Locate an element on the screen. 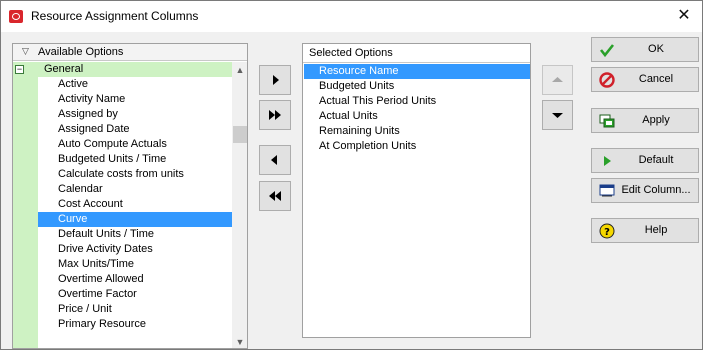 This screenshot has width=703, height=350. arrow-right-icon is located at coordinates (276, 80).